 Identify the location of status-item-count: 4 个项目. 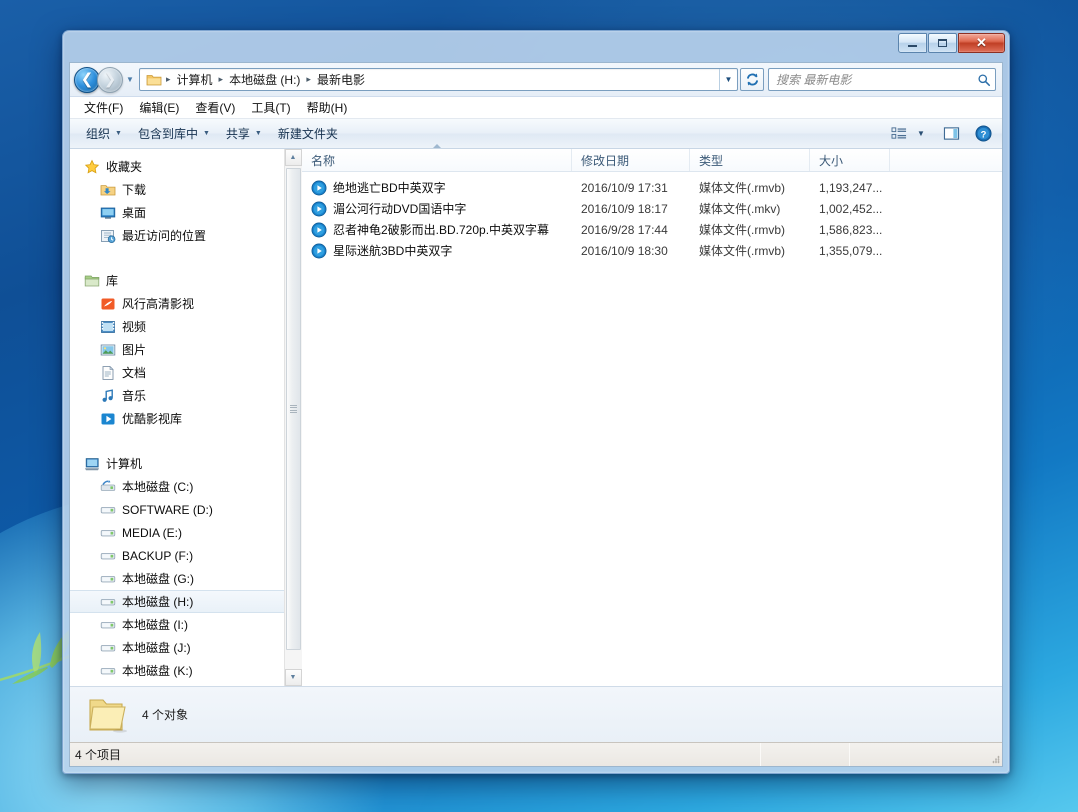
(98, 755).